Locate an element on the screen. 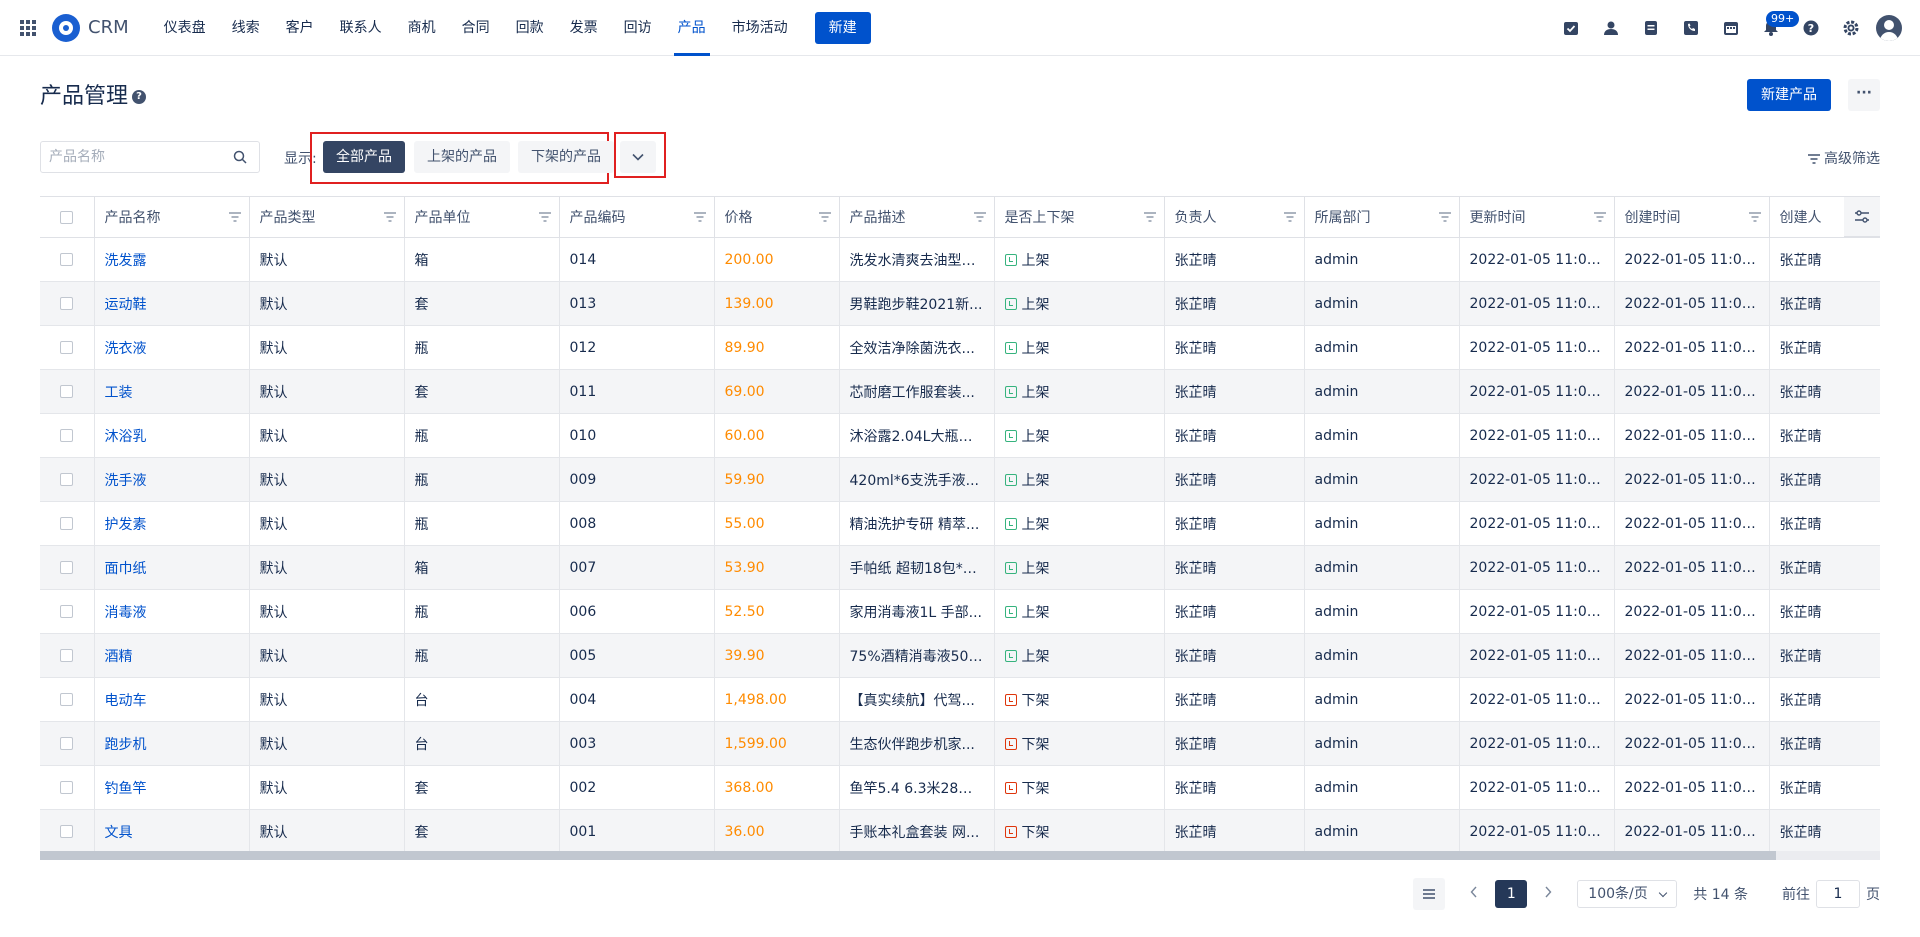 The width and height of the screenshot is (1920, 937). segment-off-shelf-products: 下架的产品 is located at coordinates (566, 157).